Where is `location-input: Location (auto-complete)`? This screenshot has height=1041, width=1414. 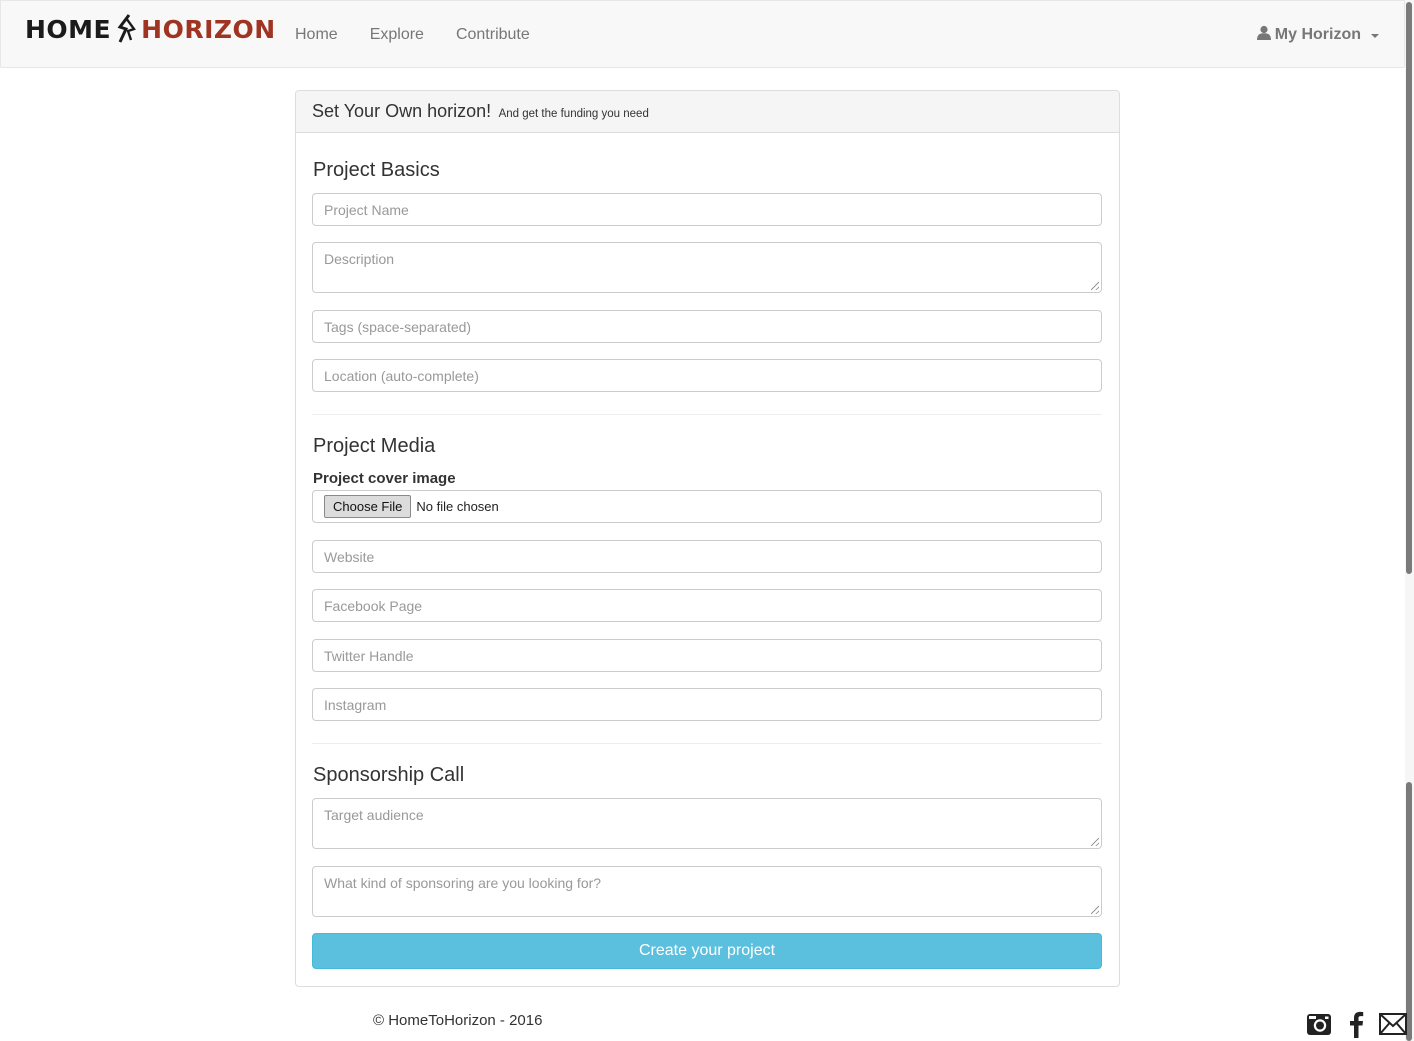 location-input: Location (auto-complete) is located at coordinates (707, 375).